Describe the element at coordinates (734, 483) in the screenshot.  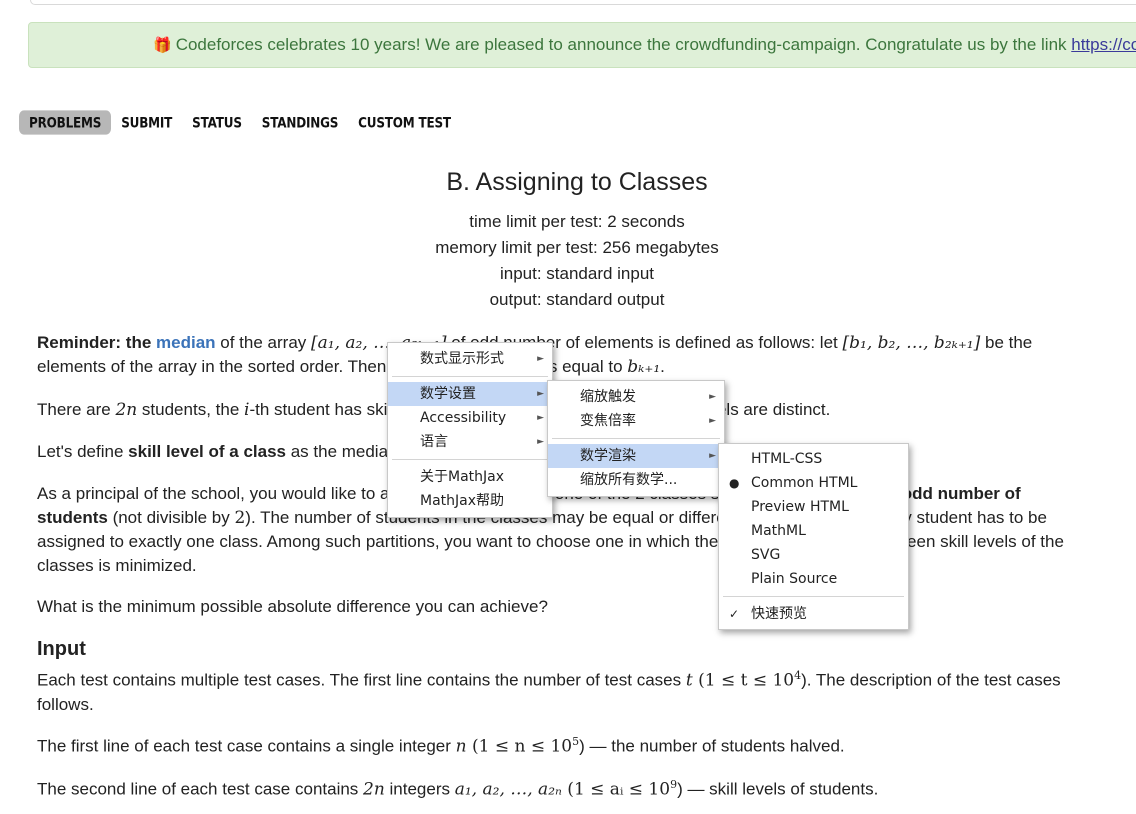
I see `radio-selected-icon: ●` at that location.